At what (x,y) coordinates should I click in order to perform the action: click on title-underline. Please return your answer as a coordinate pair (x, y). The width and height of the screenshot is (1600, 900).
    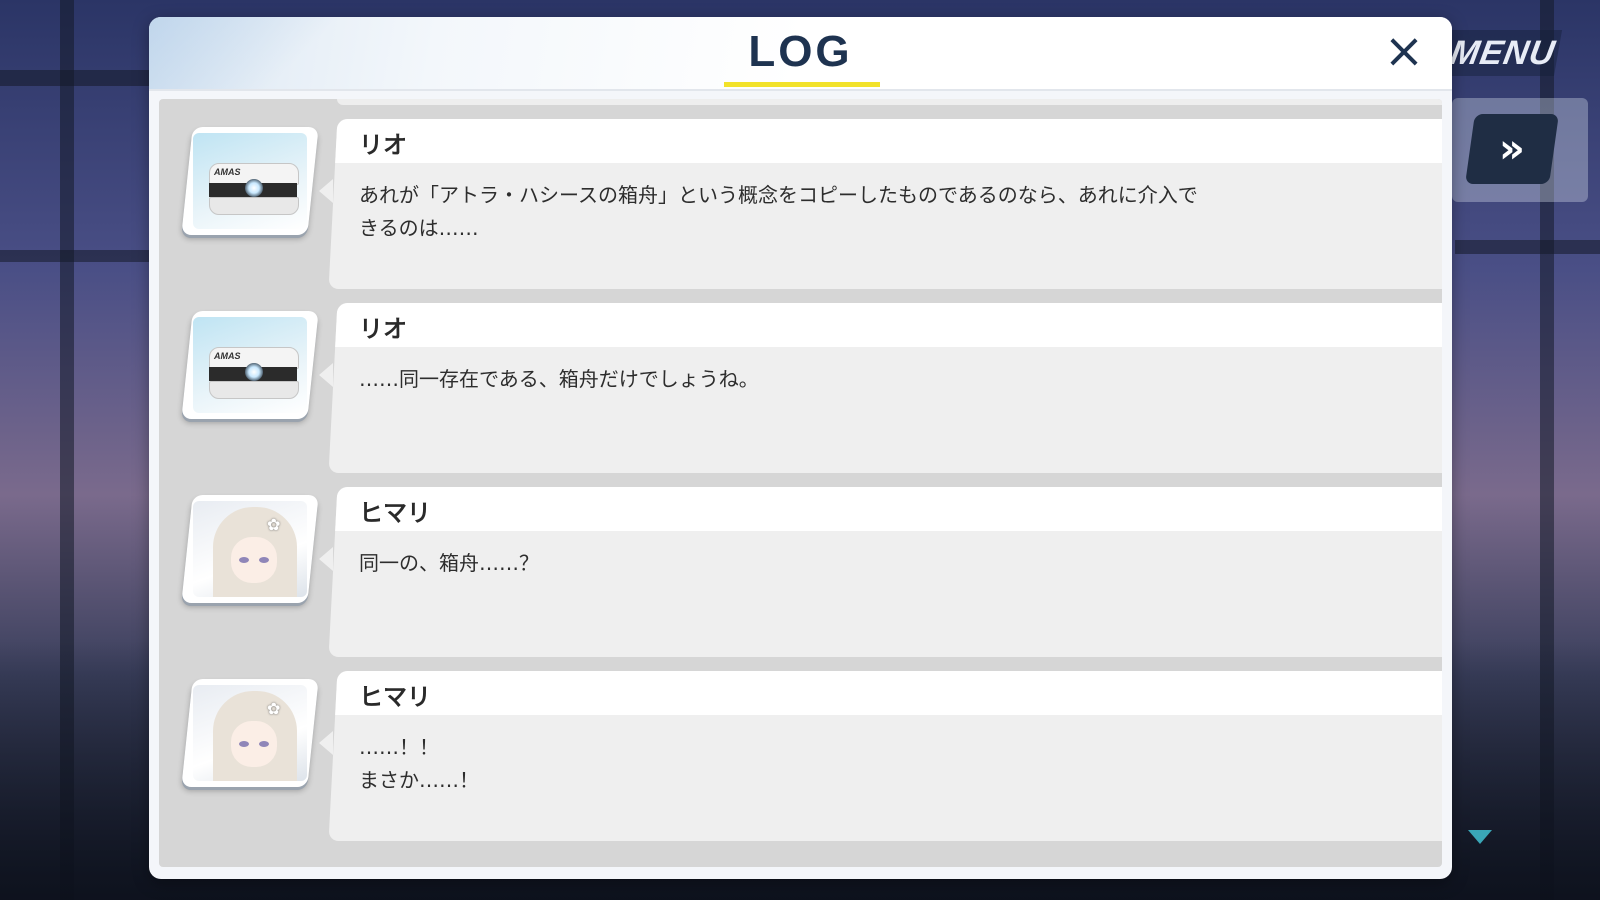
    Looking at the image, I should click on (802, 84).